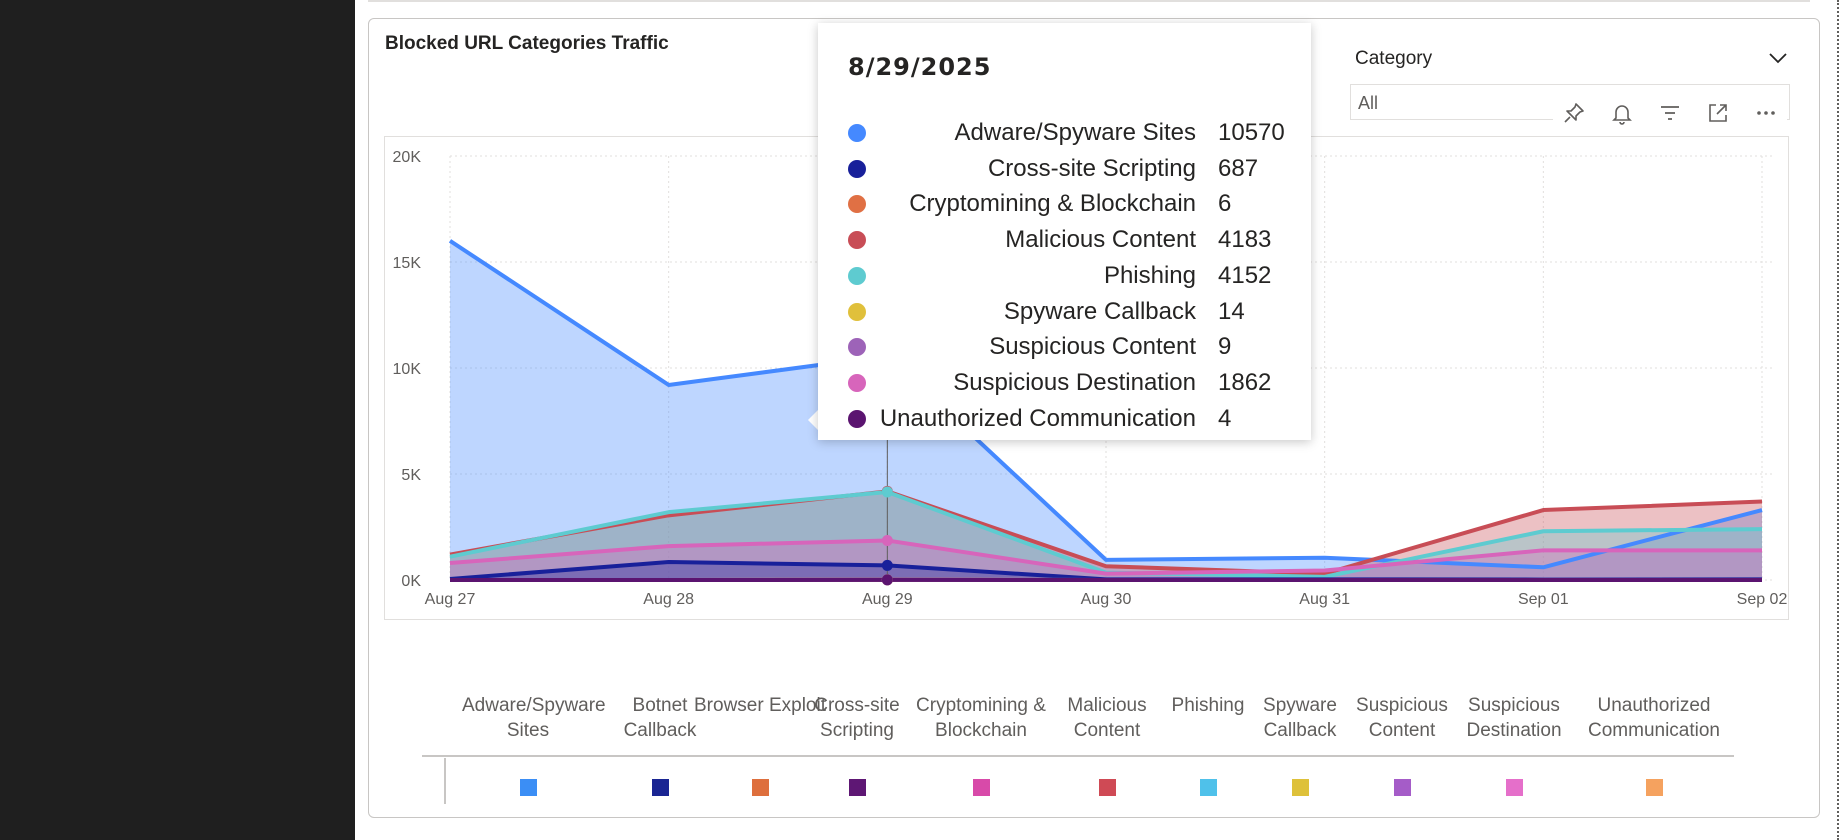  What do you see at coordinates (1245, 240) in the screenshot?
I see `tooltip-series-value: 4183` at bounding box center [1245, 240].